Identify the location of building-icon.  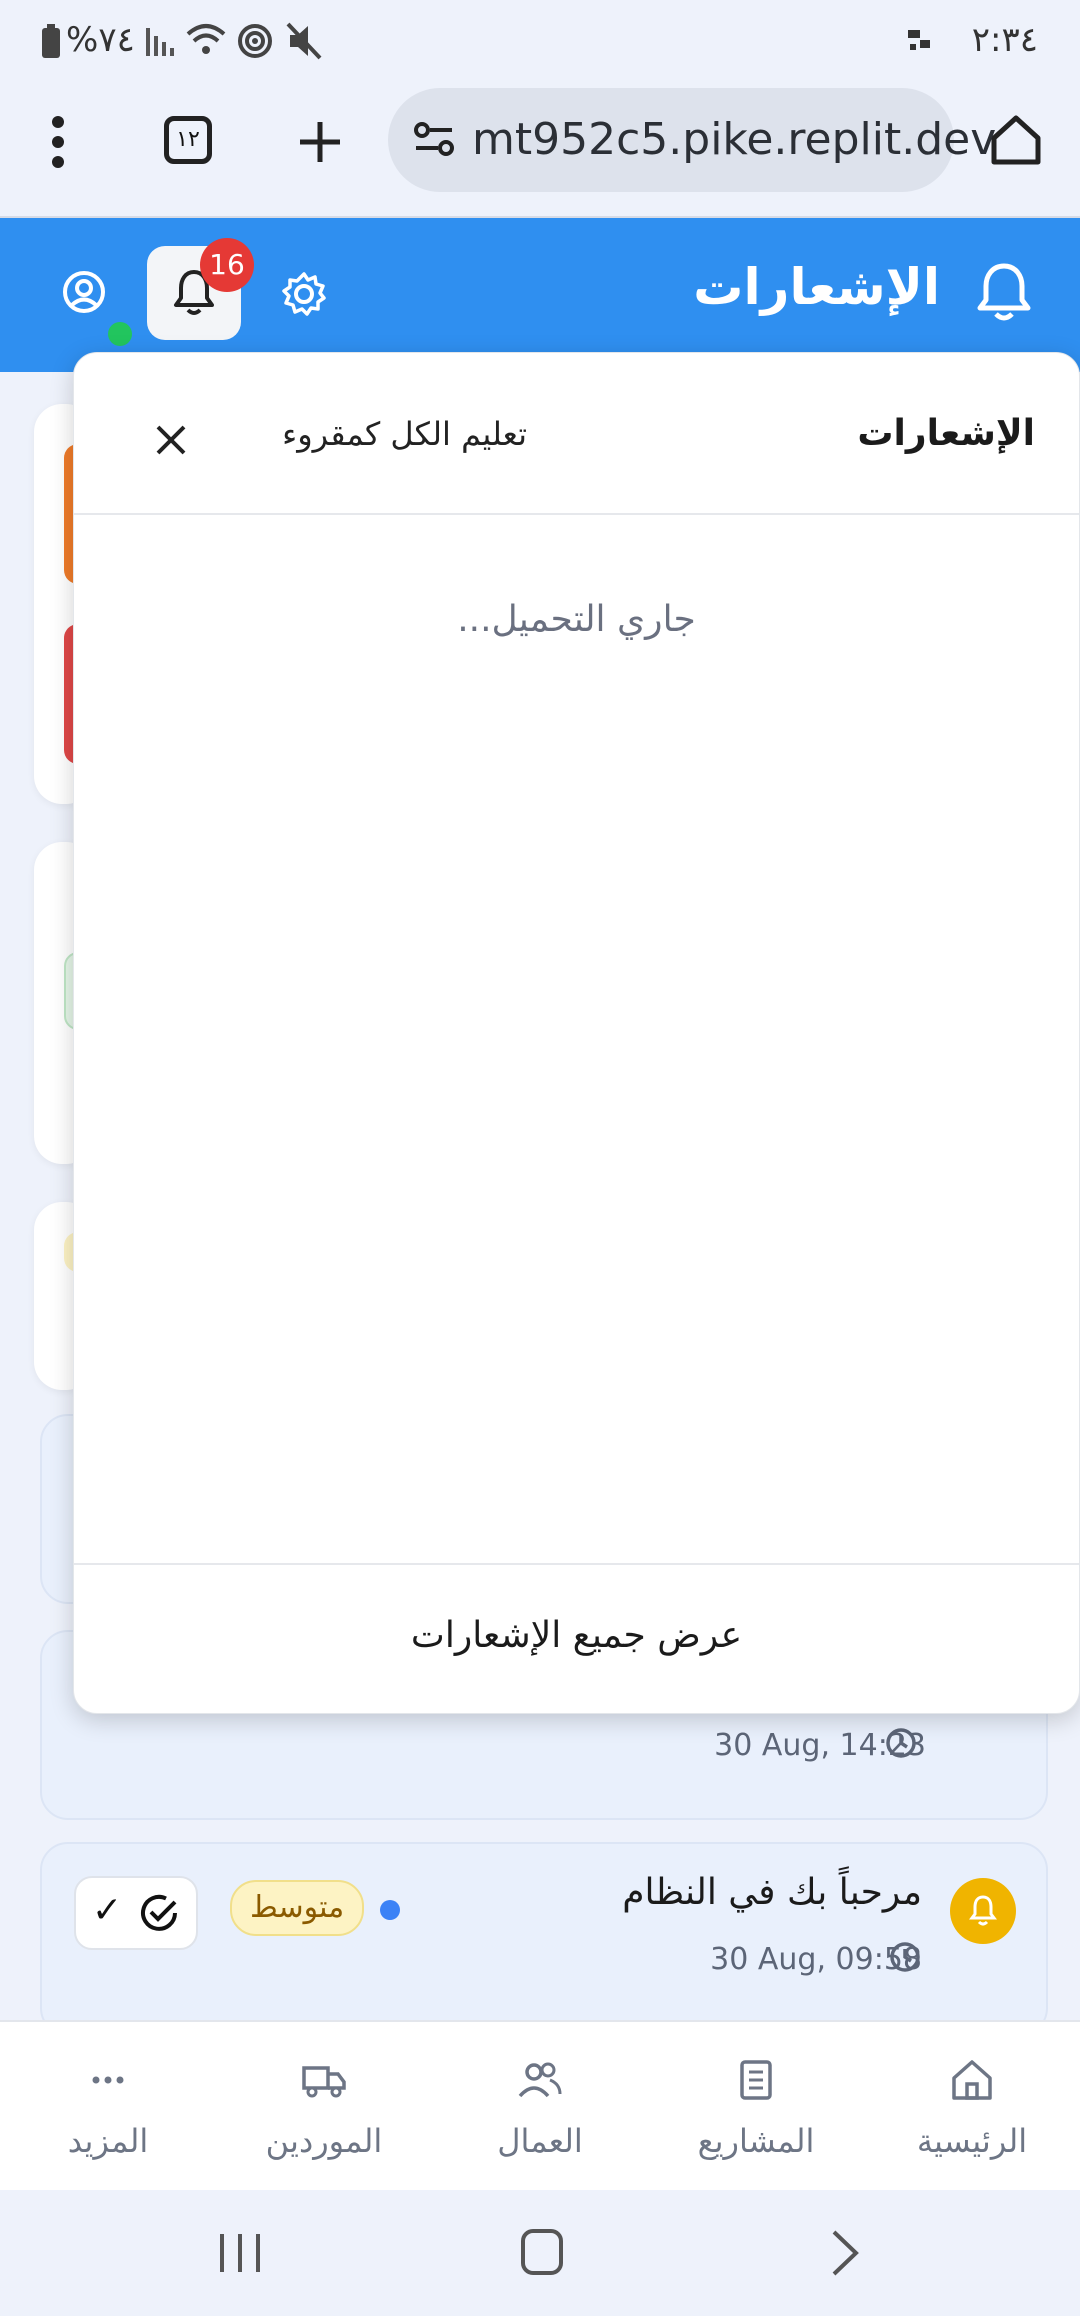
(756, 2080).